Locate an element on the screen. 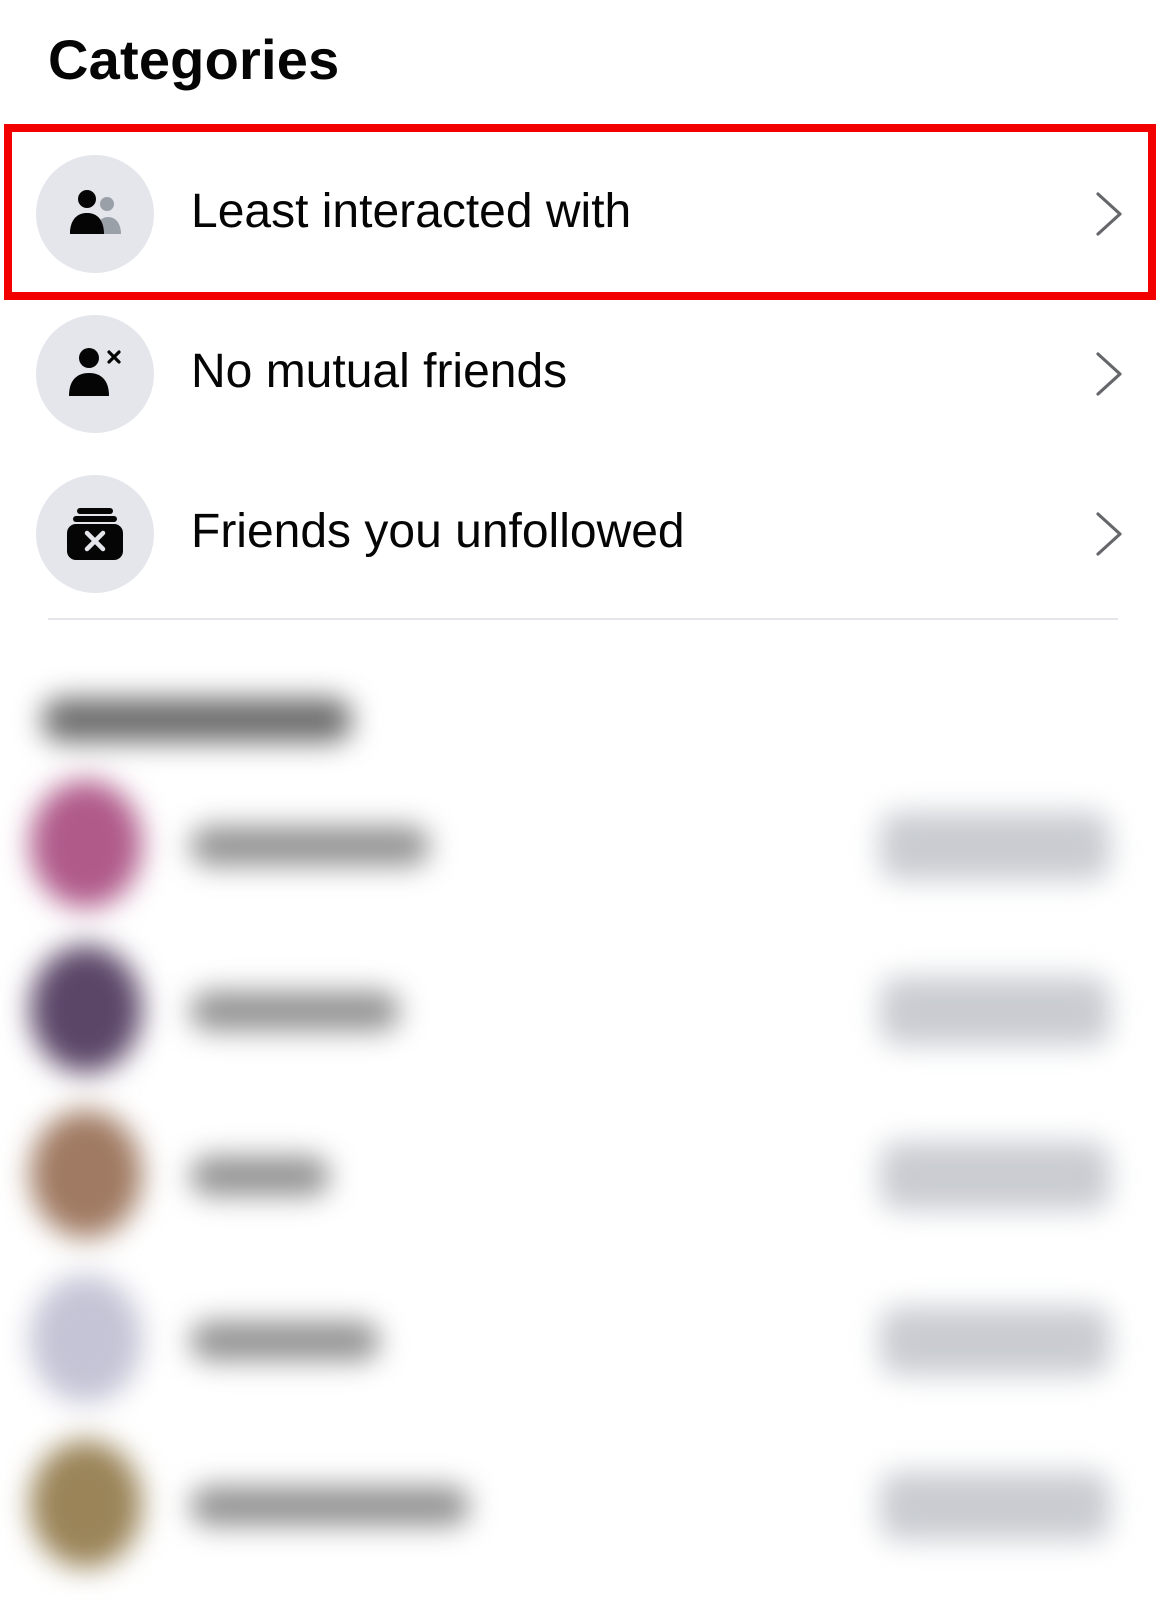 The width and height of the screenshot is (1166, 1624). page-title: Categories is located at coordinates (194, 59).